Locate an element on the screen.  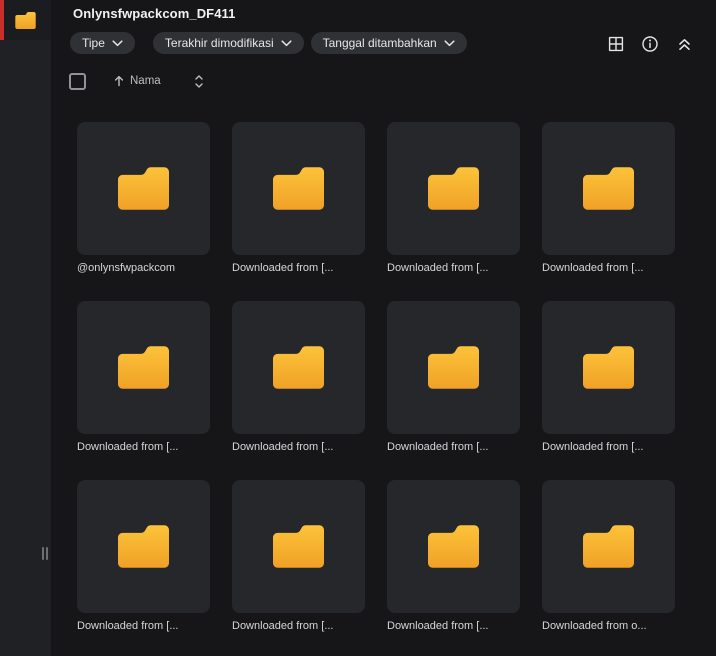
list-controls: Nama is located at coordinates (137, 81).